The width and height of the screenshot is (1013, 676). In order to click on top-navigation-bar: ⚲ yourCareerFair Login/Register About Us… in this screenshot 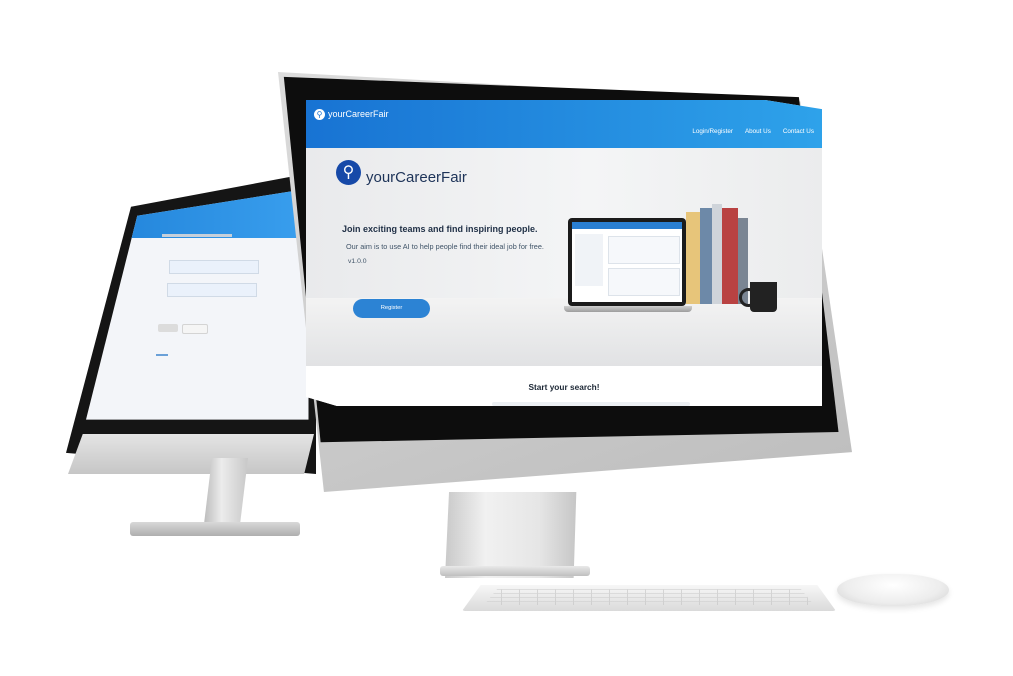, I will do `click(564, 124)`.